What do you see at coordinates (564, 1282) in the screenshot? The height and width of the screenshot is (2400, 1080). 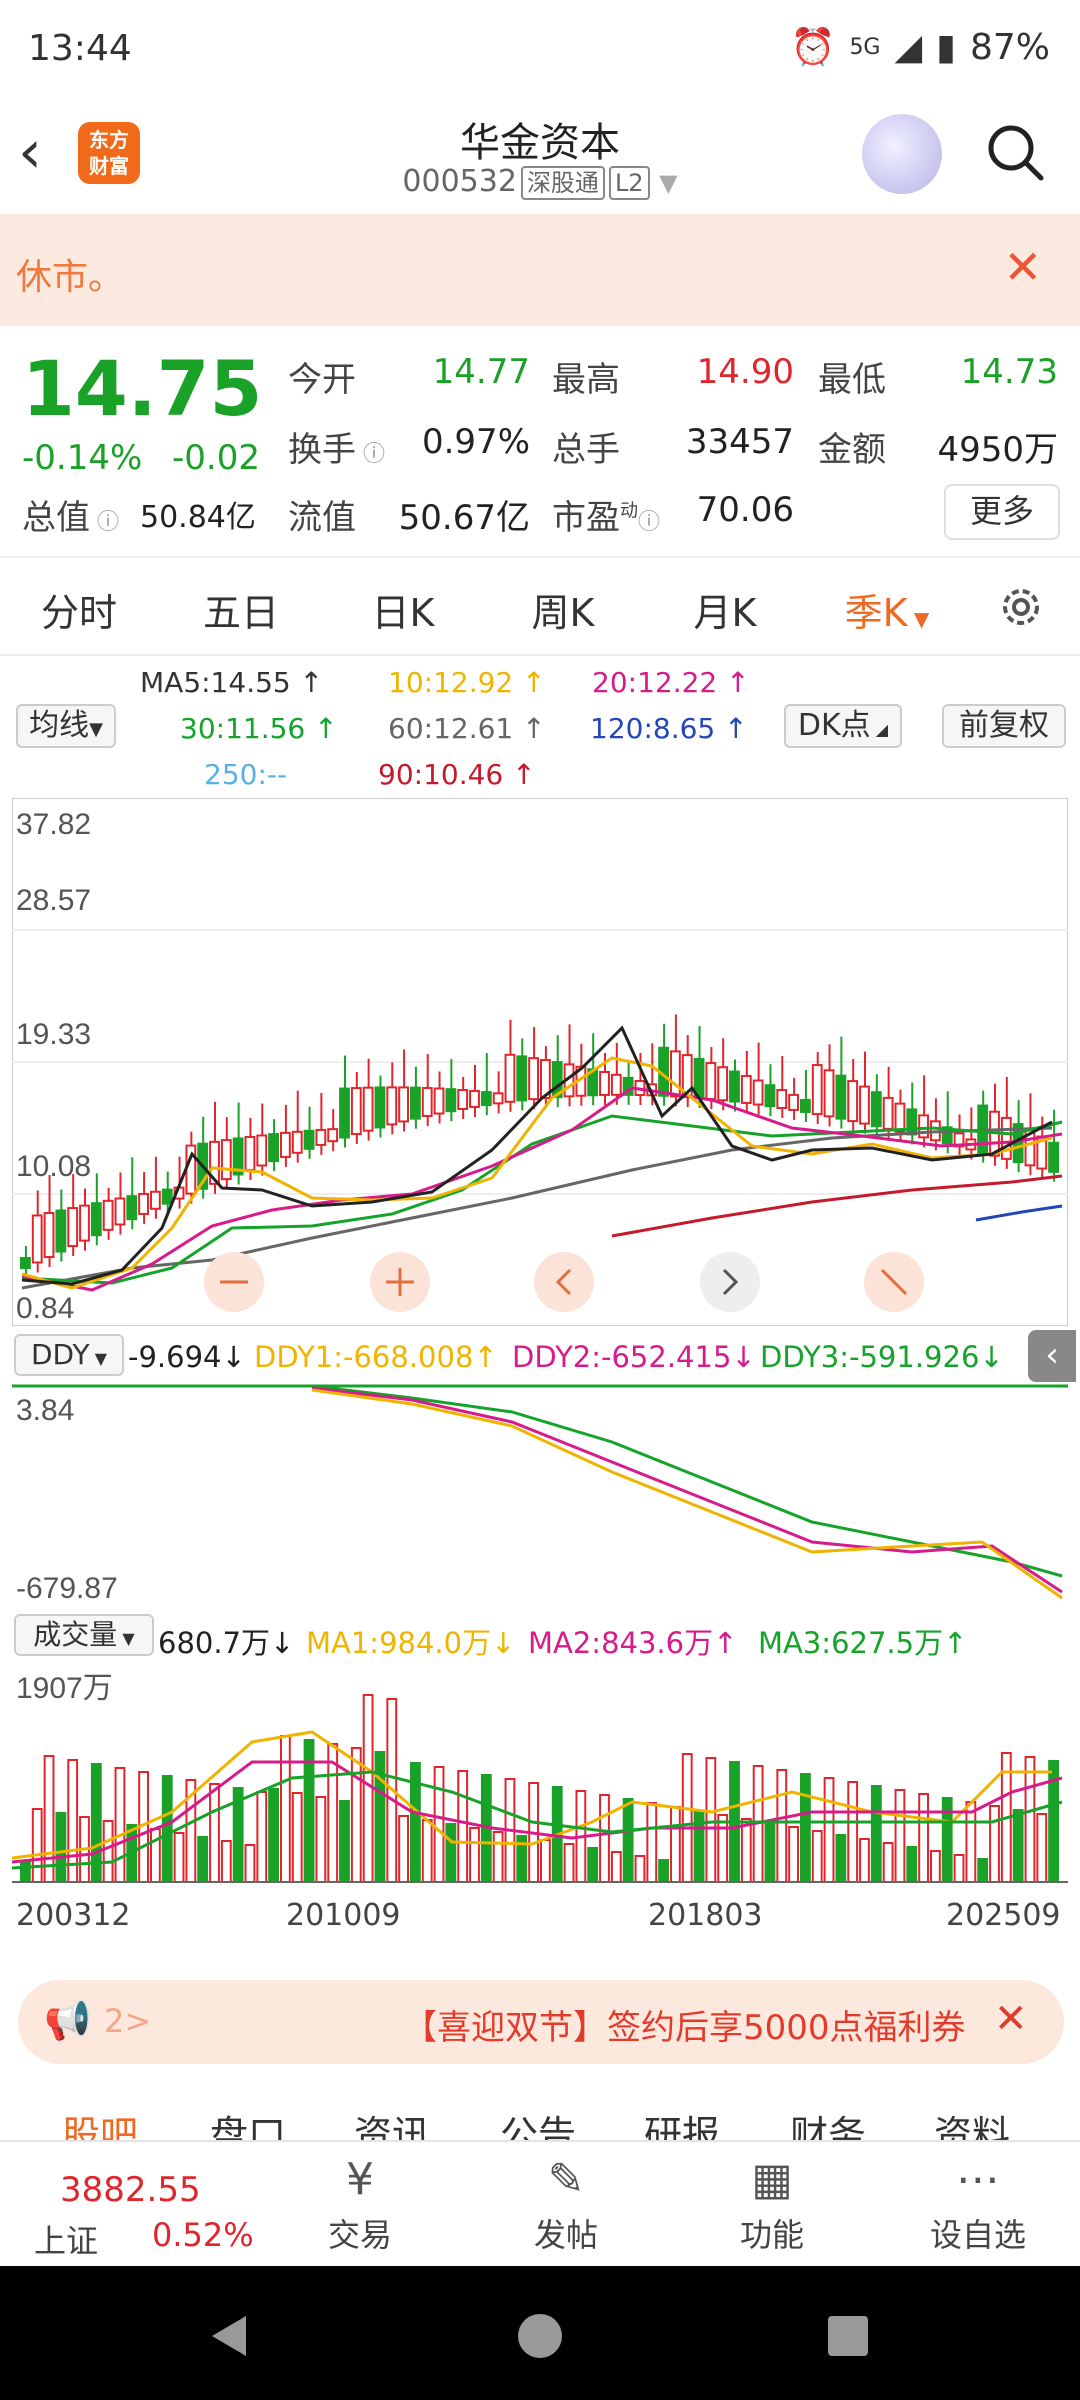 I see `scroll-left-button` at bounding box center [564, 1282].